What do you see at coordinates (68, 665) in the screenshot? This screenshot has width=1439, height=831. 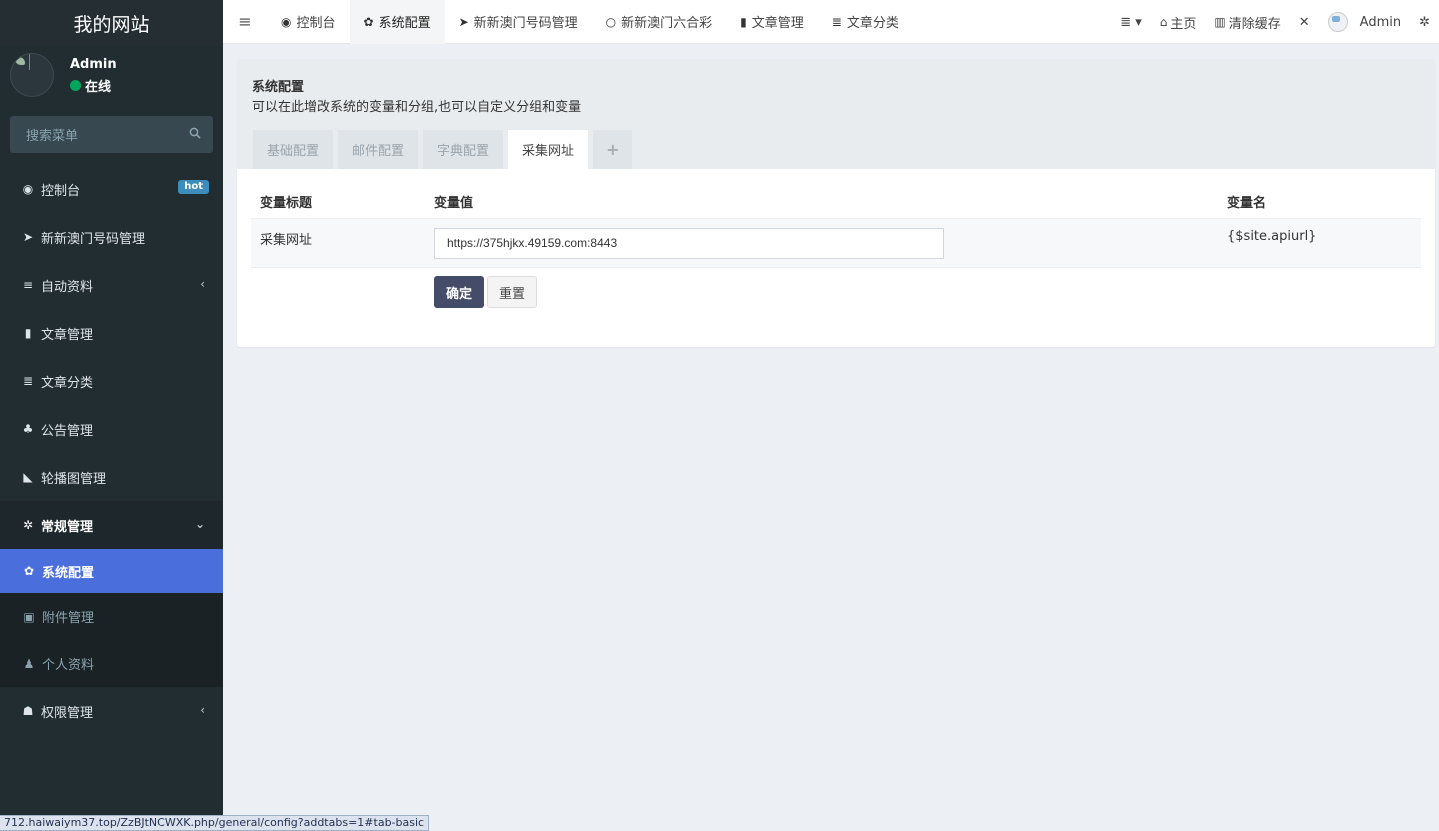 I see `sidebar-item-label: 个人资料` at bounding box center [68, 665].